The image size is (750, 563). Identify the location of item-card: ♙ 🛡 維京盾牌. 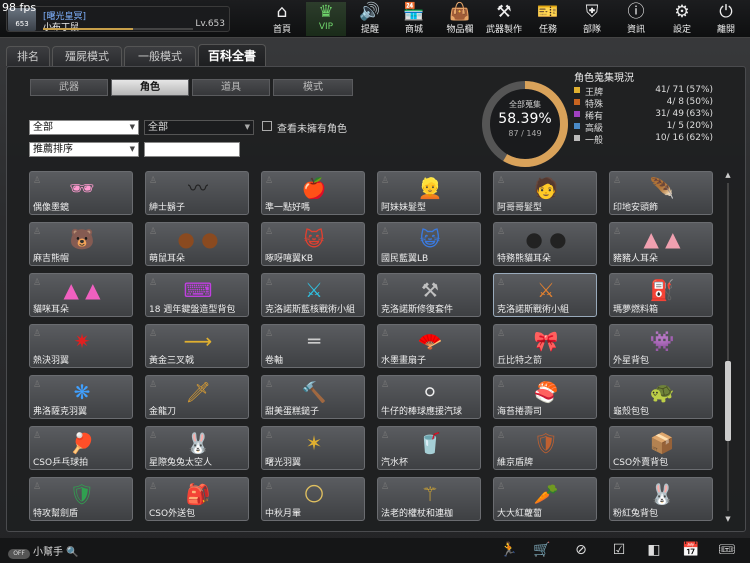
(545, 448).